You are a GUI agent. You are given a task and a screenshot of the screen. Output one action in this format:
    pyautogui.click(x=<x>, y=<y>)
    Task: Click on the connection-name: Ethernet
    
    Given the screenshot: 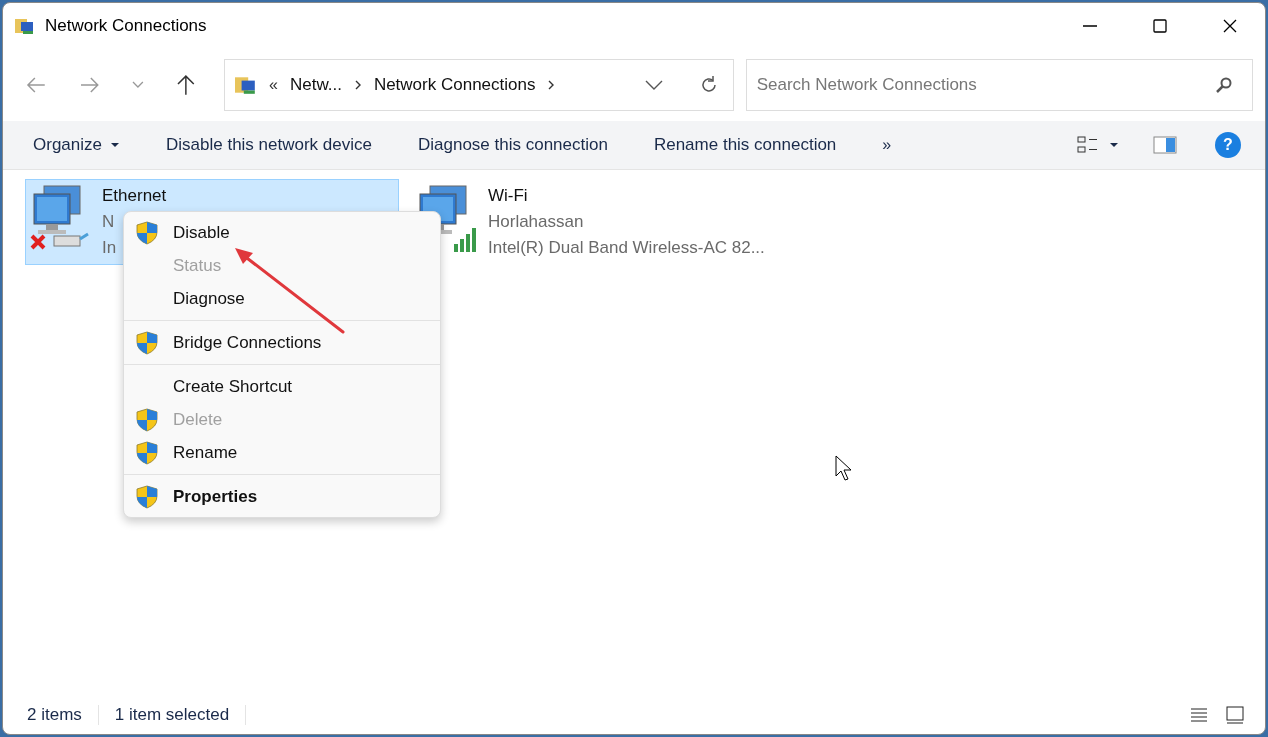 What is the action you would take?
    pyautogui.click(x=134, y=196)
    